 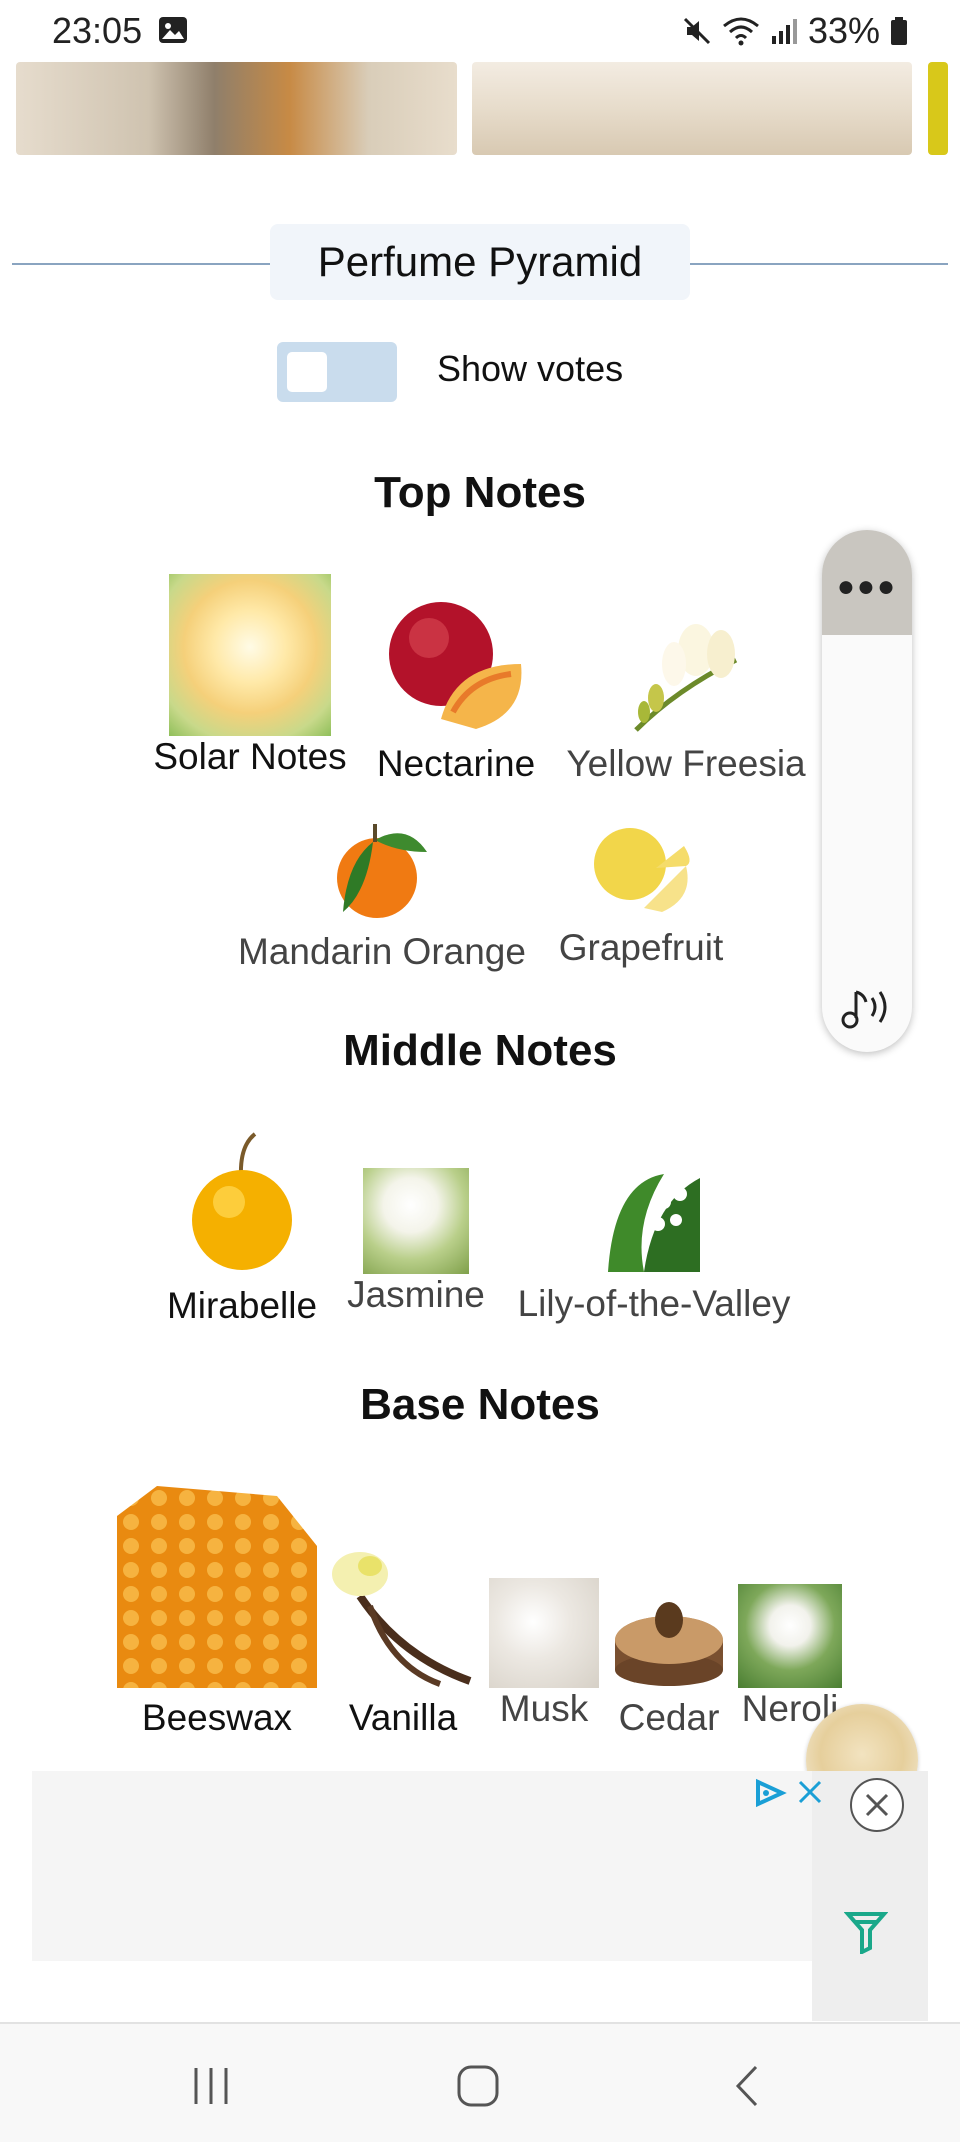 What do you see at coordinates (242, 1305) in the screenshot?
I see `note-label: Mirabelle` at bounding box center [242, 1305].